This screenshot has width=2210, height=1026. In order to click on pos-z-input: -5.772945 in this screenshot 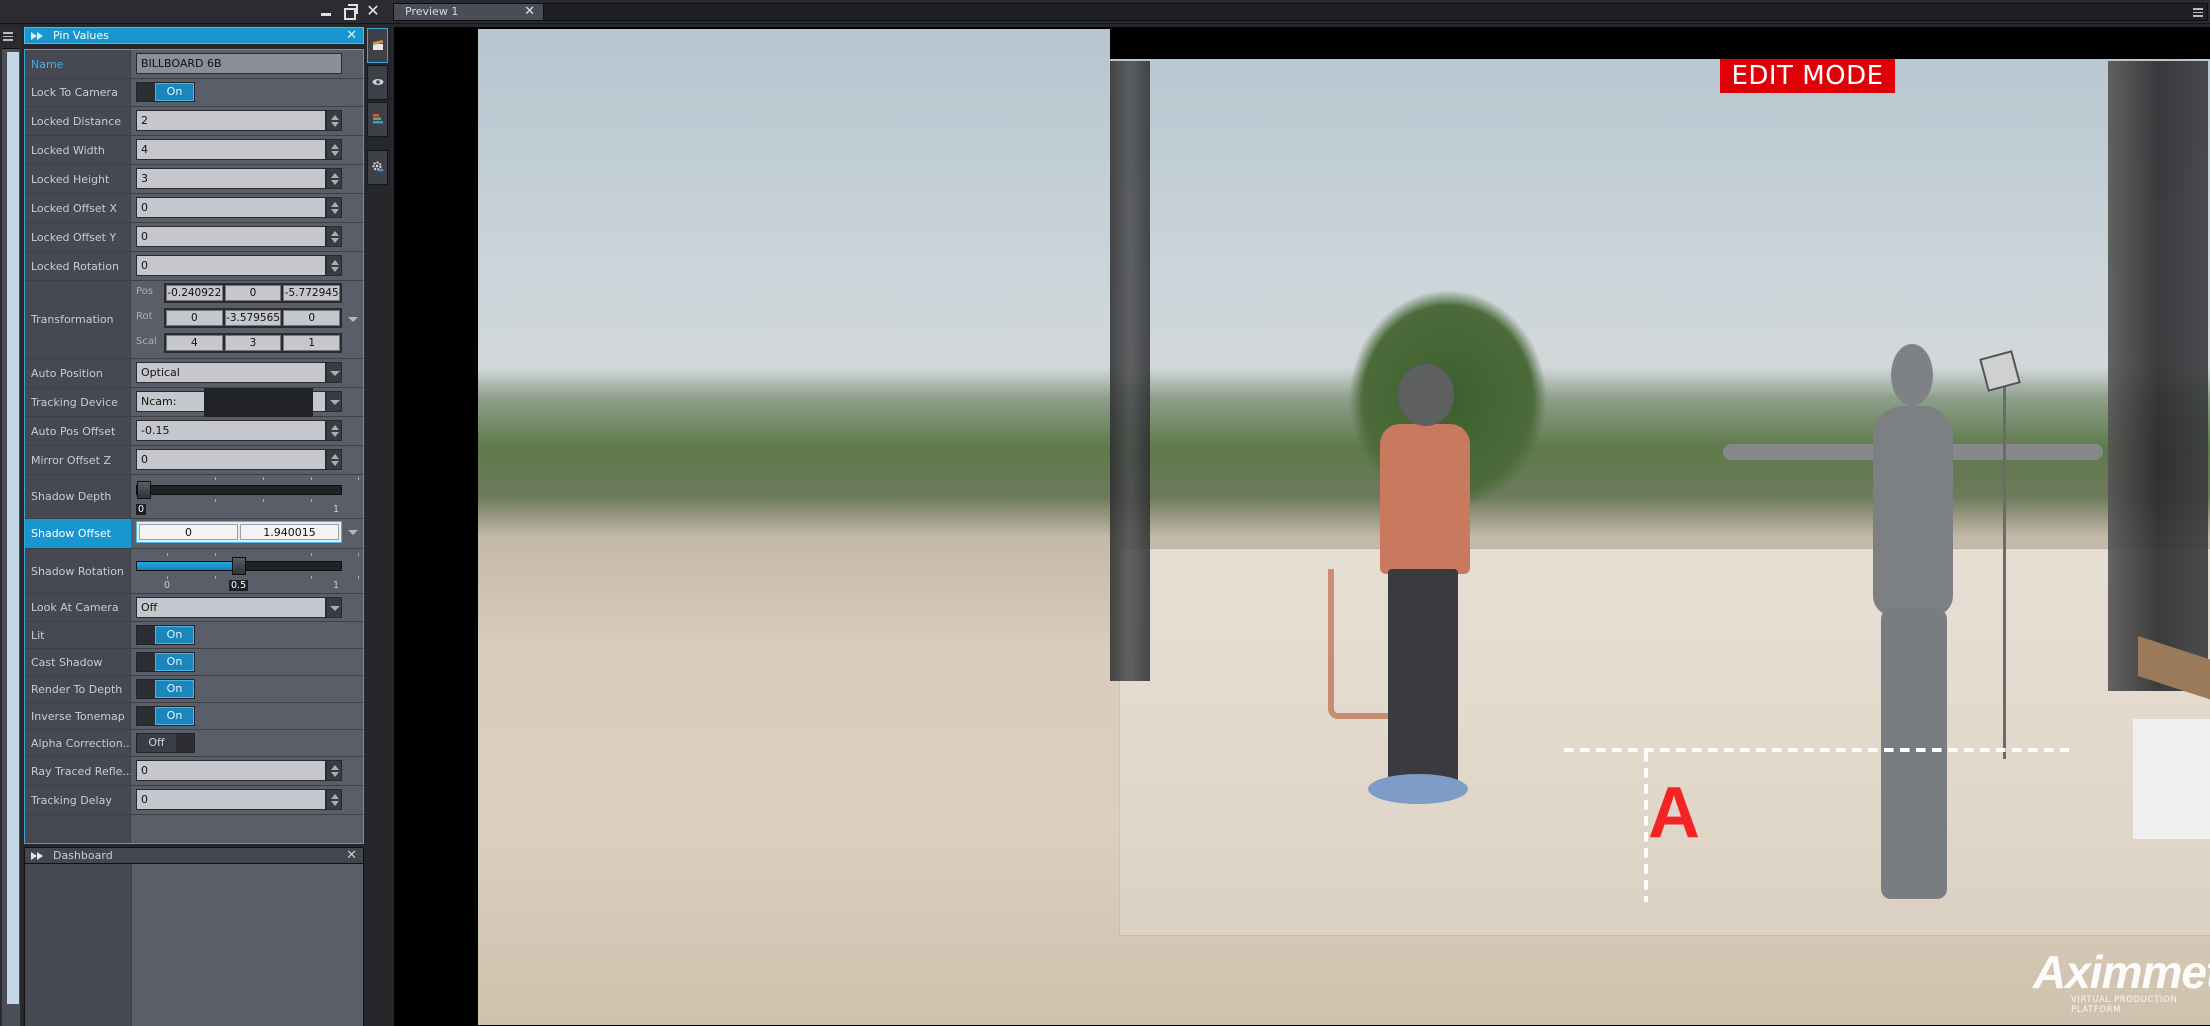, I will do `click(312, 293)`.